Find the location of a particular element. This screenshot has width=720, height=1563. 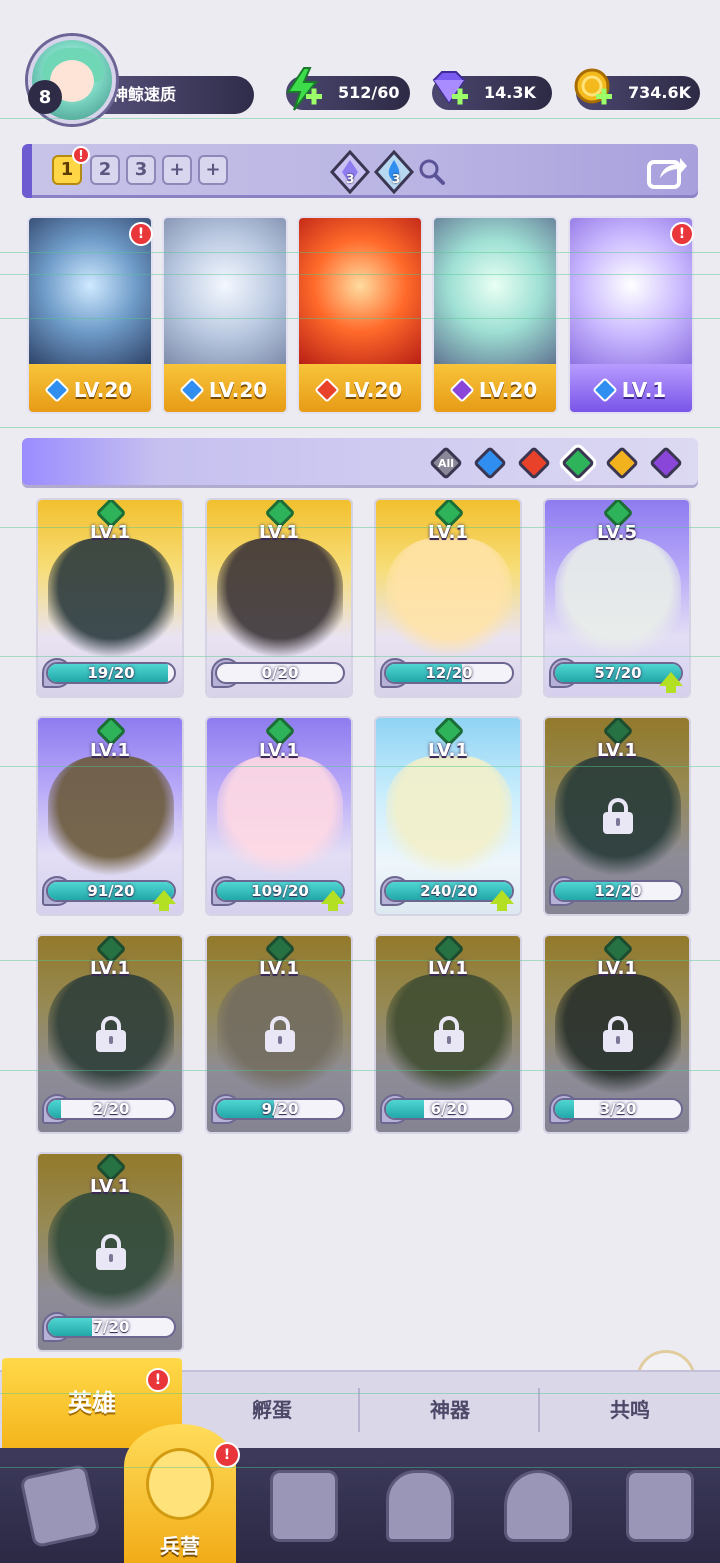

filter-fire-icon is located at coordinates (534, 463).